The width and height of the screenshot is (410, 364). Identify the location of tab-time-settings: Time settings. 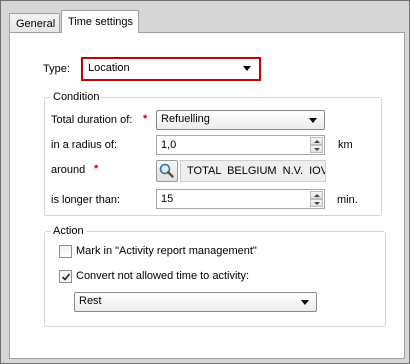
(100, 21).